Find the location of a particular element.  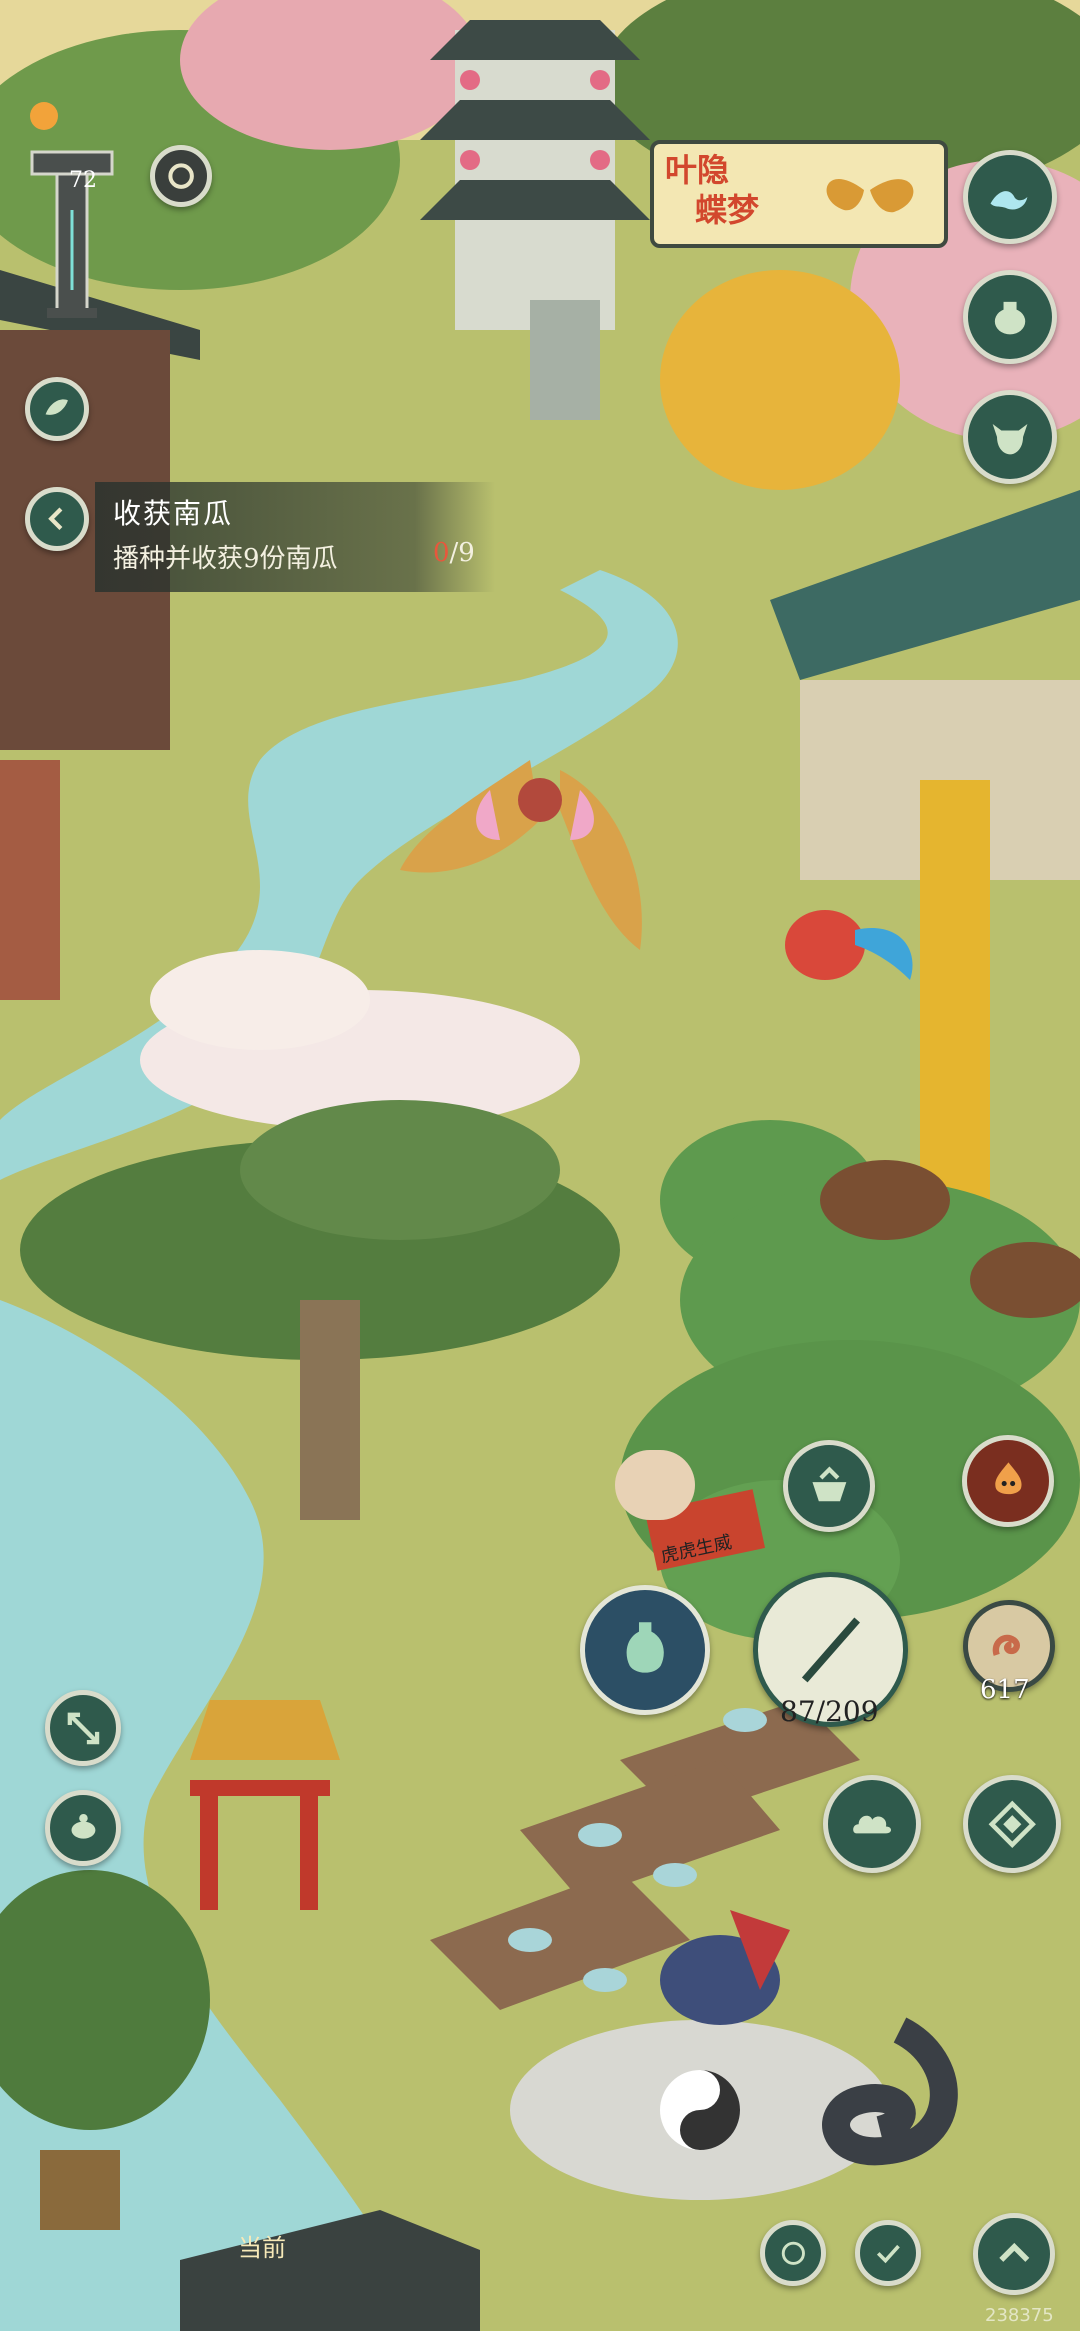

event-banner-title: 叶隐 蝶梦 is located at coordinates (725, 190).